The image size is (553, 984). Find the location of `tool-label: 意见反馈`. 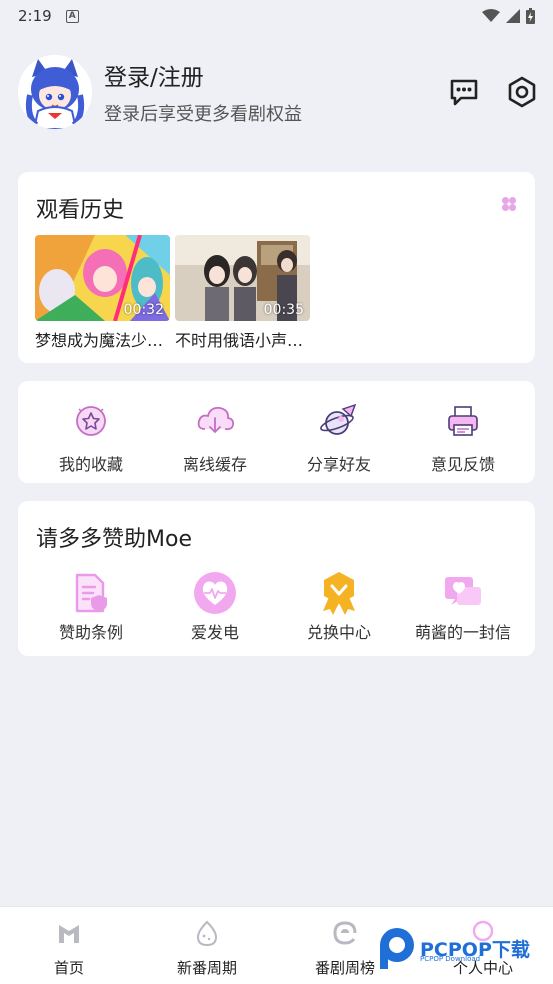

tool-label: 意见反馈 is located at coordinates (462, 464).